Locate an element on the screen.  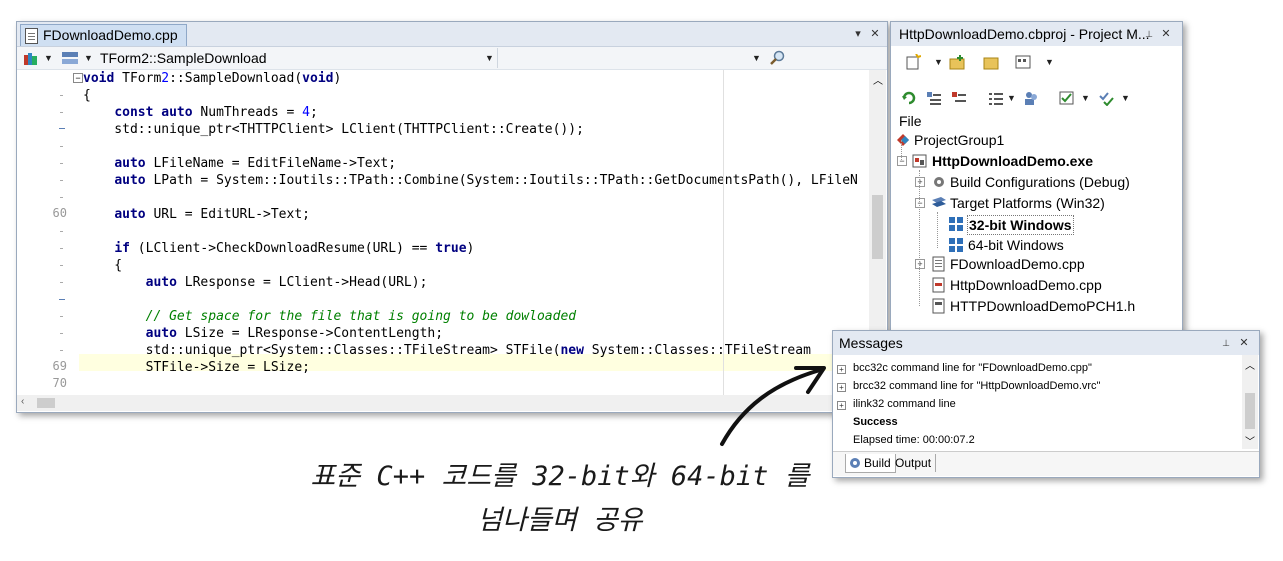
build-check-icon is located at coordinates (1067, 98).